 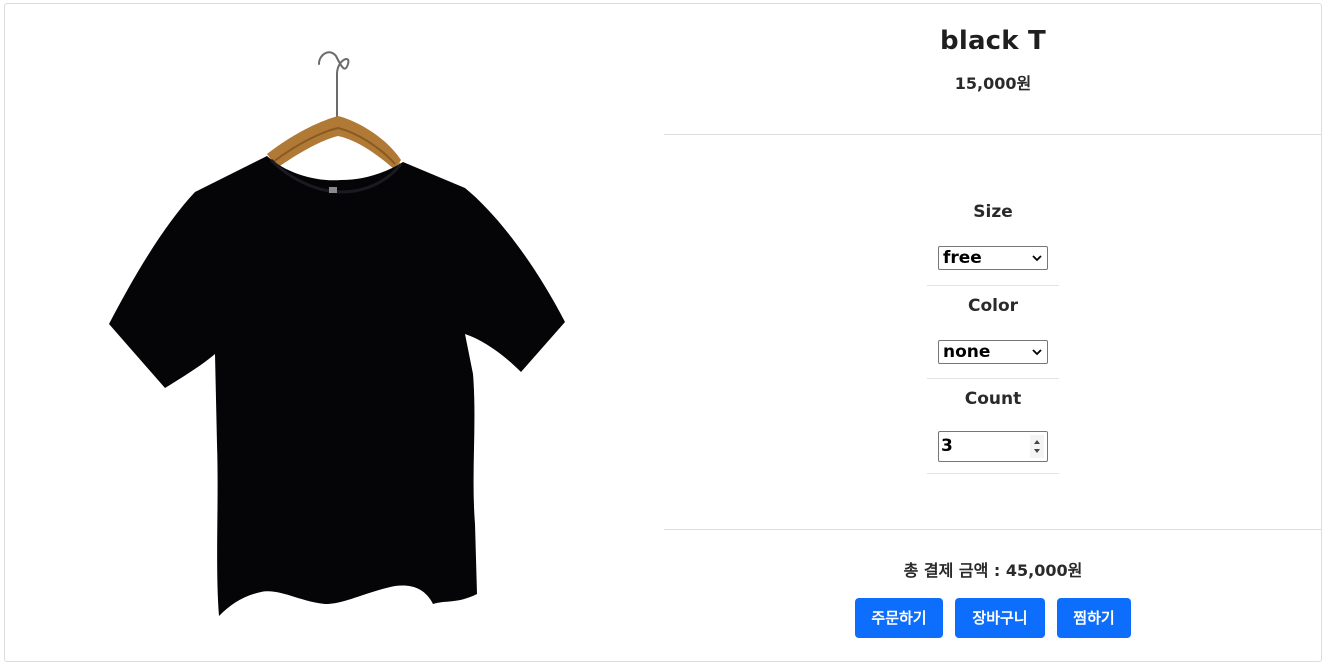 I want to click on color-selected-value: none, so click(x=967, y=352).